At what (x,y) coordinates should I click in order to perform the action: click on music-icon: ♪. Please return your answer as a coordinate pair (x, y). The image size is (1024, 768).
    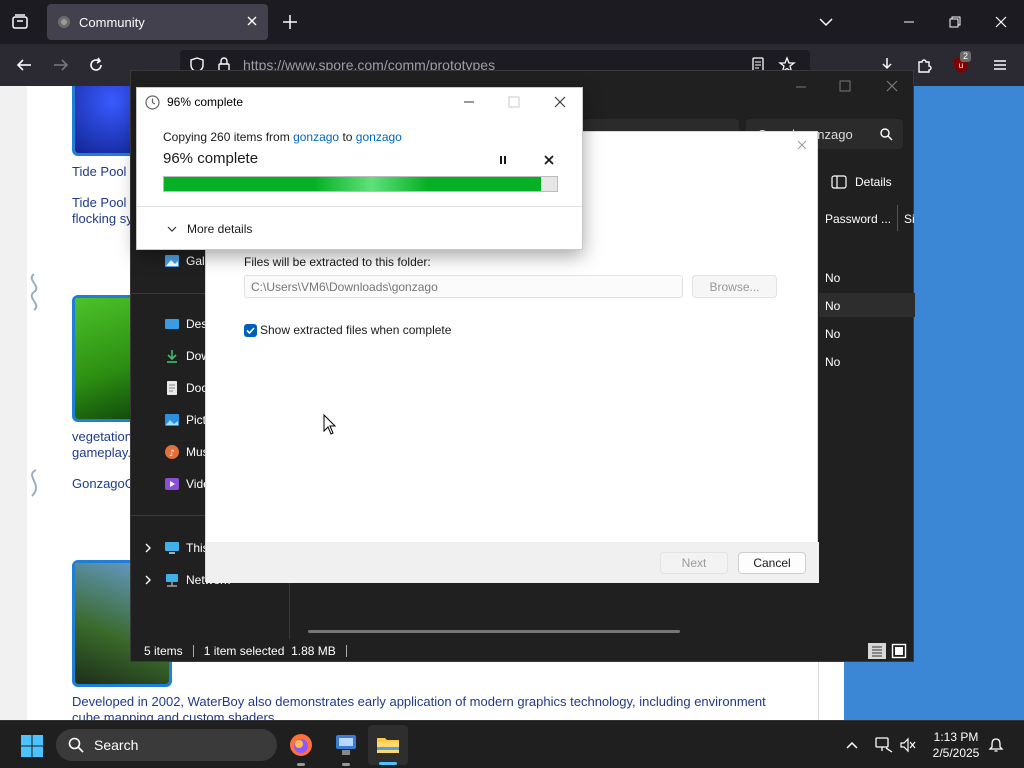
    Looking at the image, I should click on (172, 452).